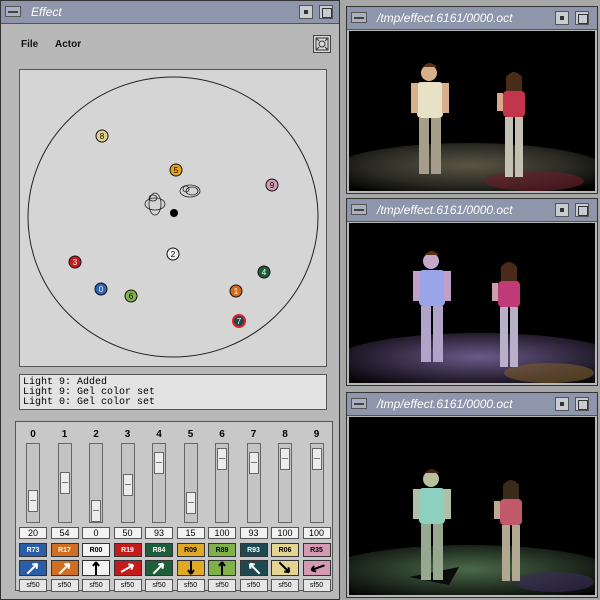 This screenshot has height=600, width=600. What do you see at coordinates (64, 550) in the screenshot?
I see `gel-color-button: R17` at bounding box center [64, 550].